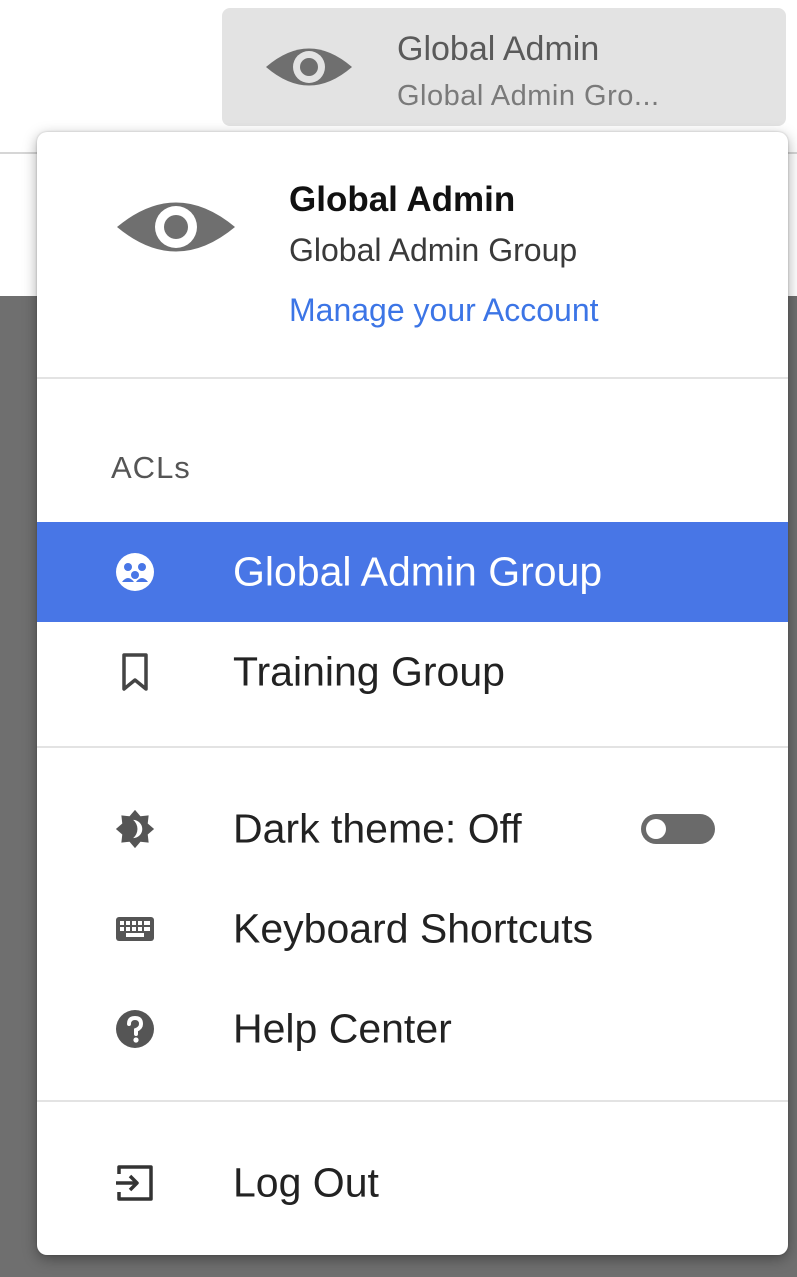 The height and width of the screenshot is (1277, 797). What do you see at coordinates (498, 49) in the screenshot?
I see `account-chip-name: Global Admin` at bounding box center [498, 49].